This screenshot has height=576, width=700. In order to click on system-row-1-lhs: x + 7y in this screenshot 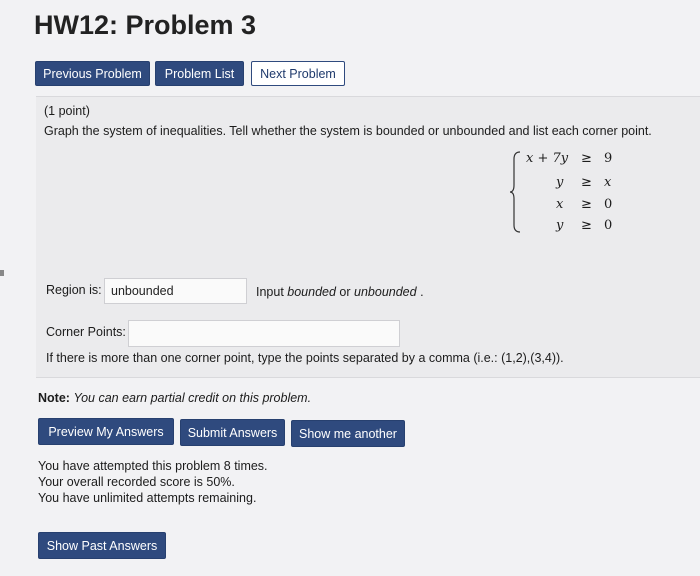, I will do `click(547, 158)`.